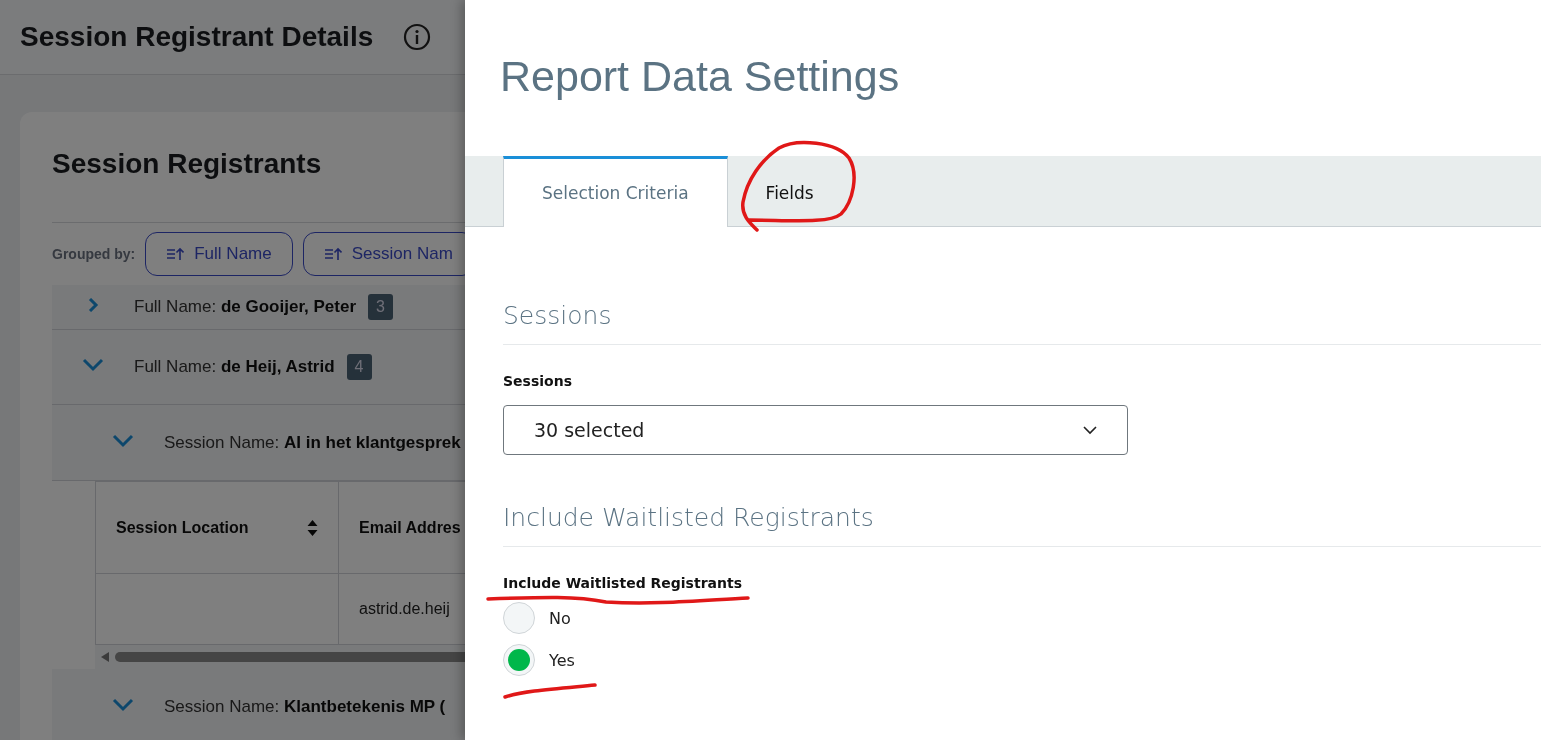 This screenshot has width=1541, height=740. Describe the element at coordinates (380, 307) in the screenshot. I see `count-badge: 3` at that location.